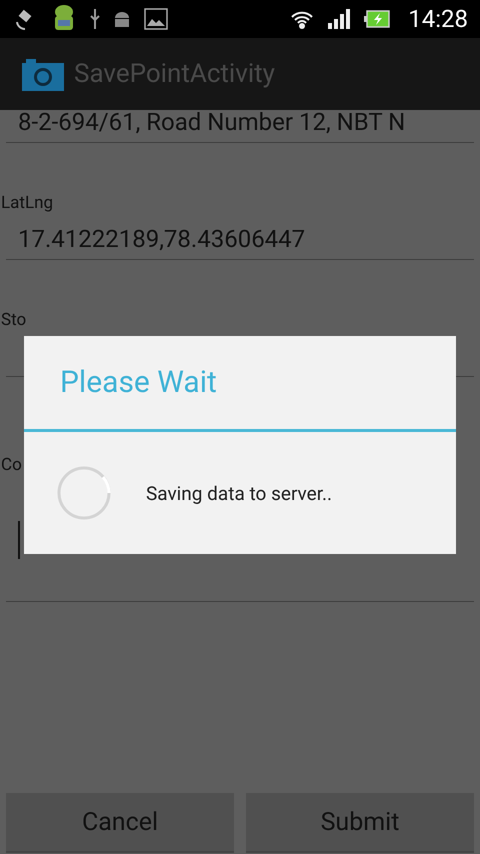 The width and height of the screenshot is (480, 854). Describe the element at coordinates (120, 823) in the screenshot. I see `cancel-button: Cancel` at that location.